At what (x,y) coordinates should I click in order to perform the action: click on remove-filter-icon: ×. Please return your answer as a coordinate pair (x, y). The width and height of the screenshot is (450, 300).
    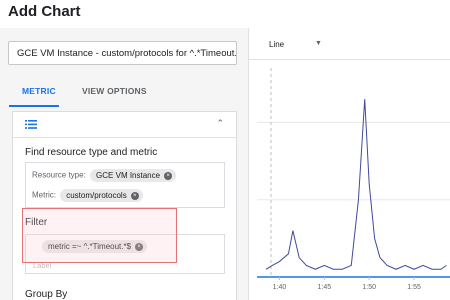
    Looking at the image, I should click on (139, 246).